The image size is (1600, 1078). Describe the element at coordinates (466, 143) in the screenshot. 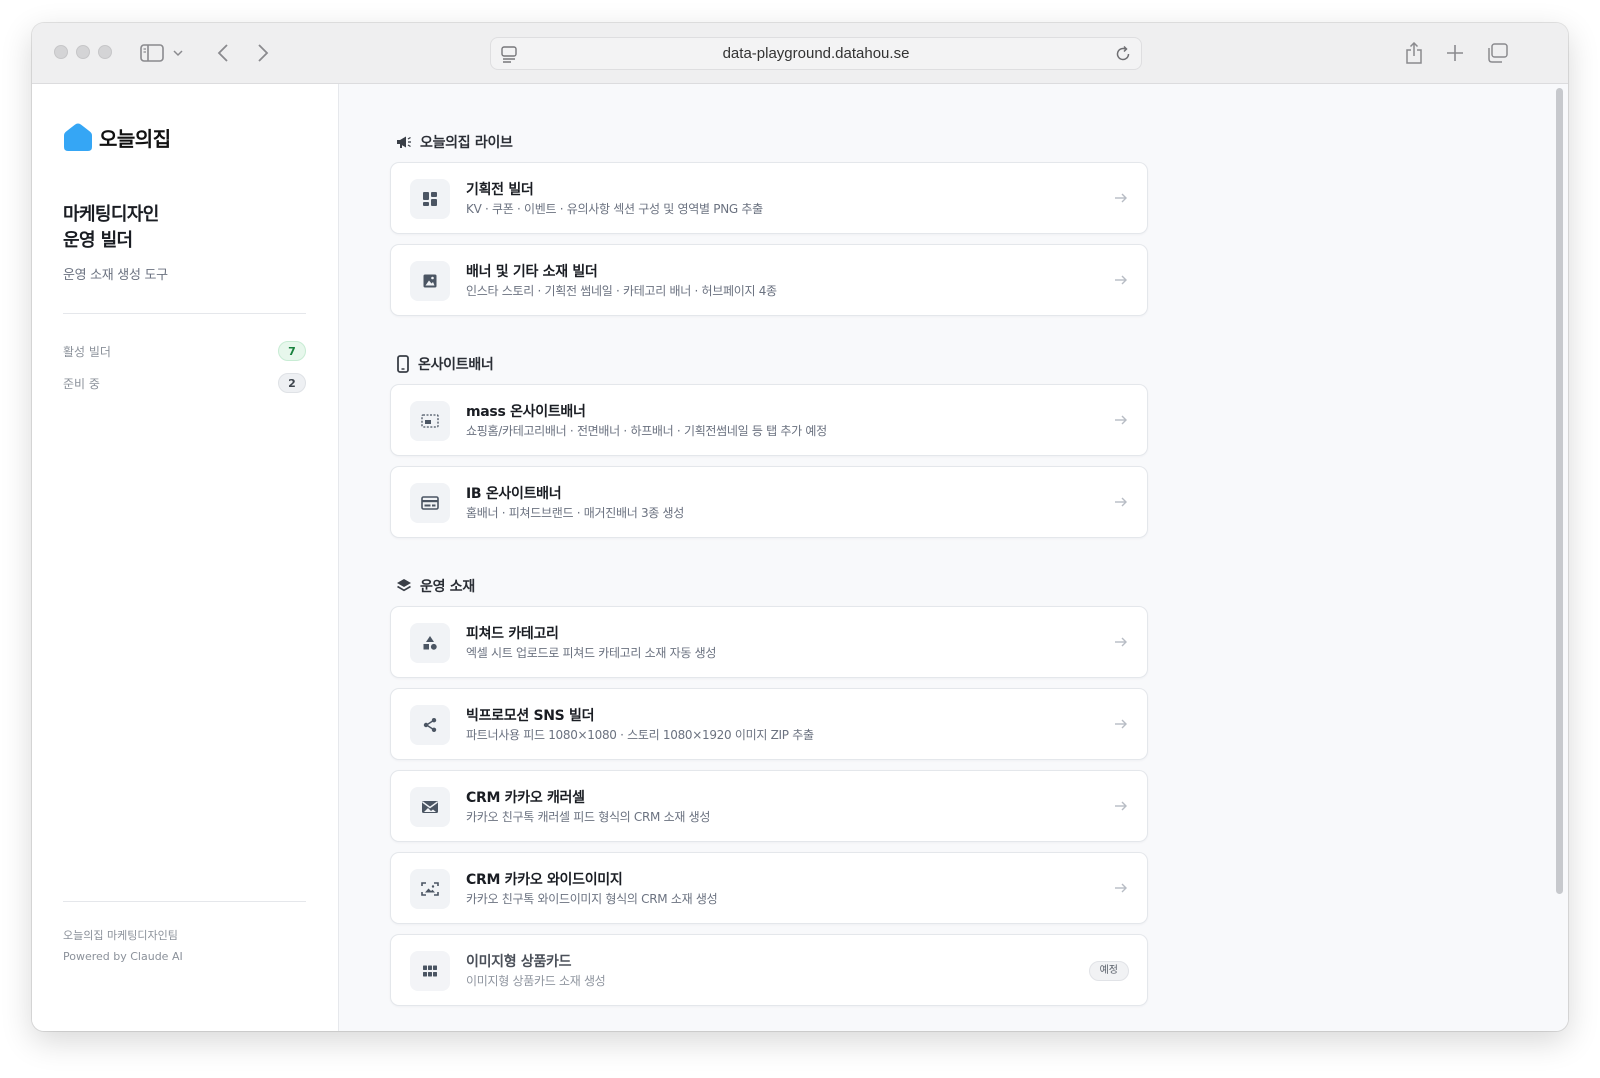

I see `section-title: 오늘의집 라이브` at that location.